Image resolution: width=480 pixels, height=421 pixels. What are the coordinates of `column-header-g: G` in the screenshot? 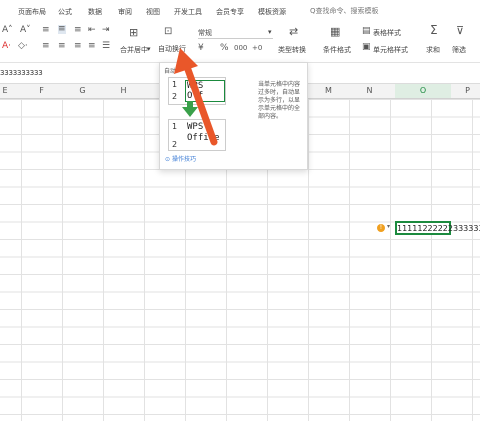 It's located at (82, 90).